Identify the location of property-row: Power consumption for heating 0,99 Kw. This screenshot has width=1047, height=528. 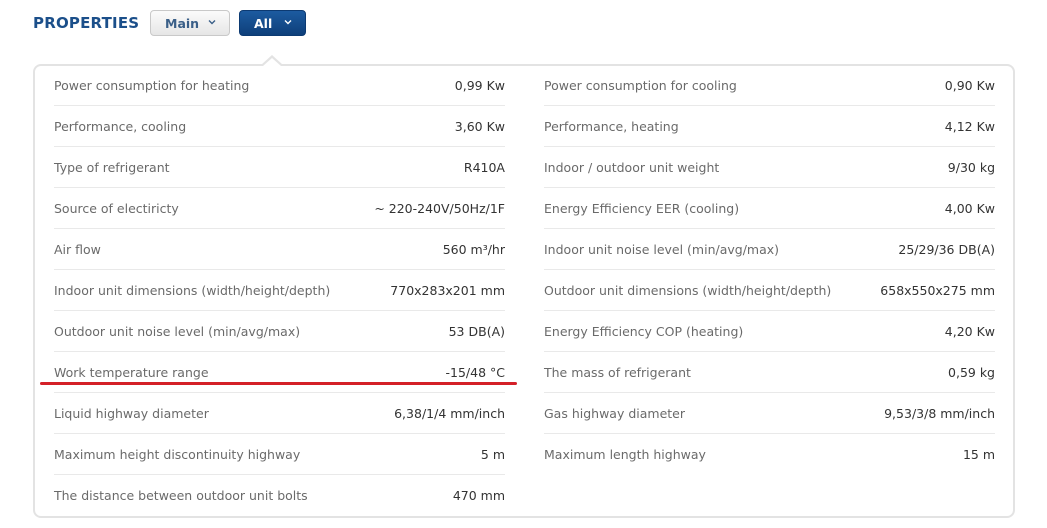
(279, 85).